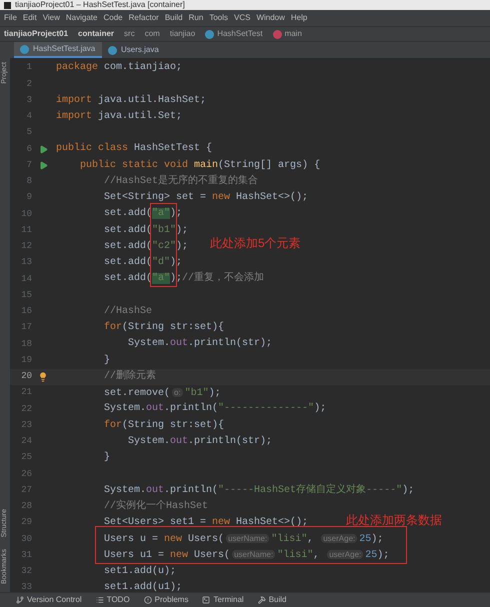  I want to click on menu-item: View, so click(51, 18).